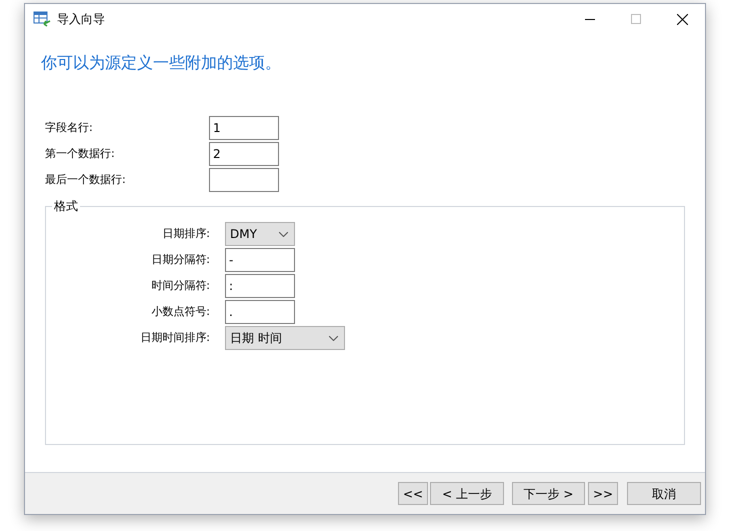 The height and width of the screenshot is (531, 747). What do you see at coordinates (42, 19) in the screenshot?
I see `table-import-icon` at bounding box center [42, 19].